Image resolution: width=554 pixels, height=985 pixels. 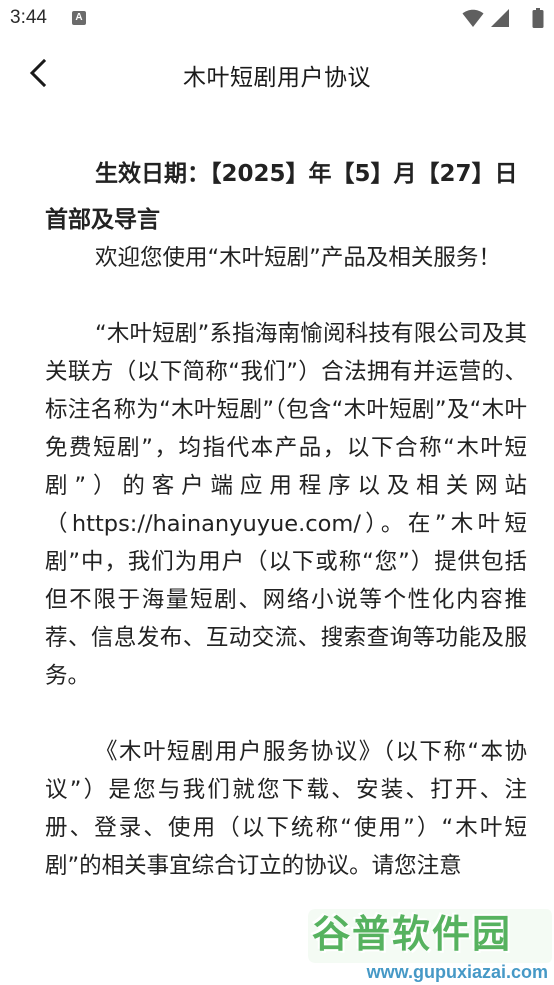 What do you see at coordinates (277, 78) in the screenshot?
I see `page-title: 木叶短剧用户协议` at bounding box center [277, 78].